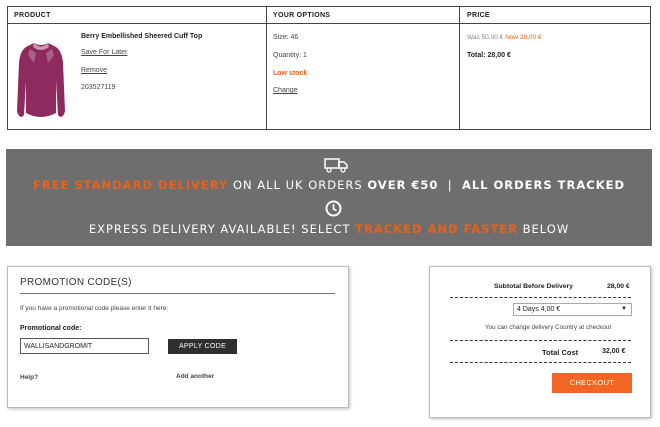 This screenshot has height=427, width=660. What do you see at coordinates (618, 286) in the screenshot?
I see `subtotal-value: 28,00 €` at bounding box center [618, 286].